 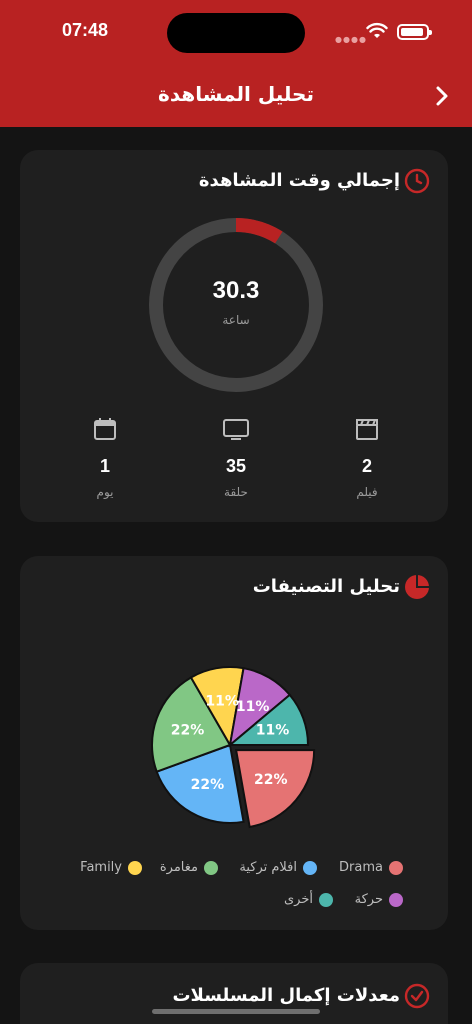 What do you see at coordinates (236, 320) in the screenshot?
I see `total-hours-unit: ساعة` at bounding box center [236, 320].